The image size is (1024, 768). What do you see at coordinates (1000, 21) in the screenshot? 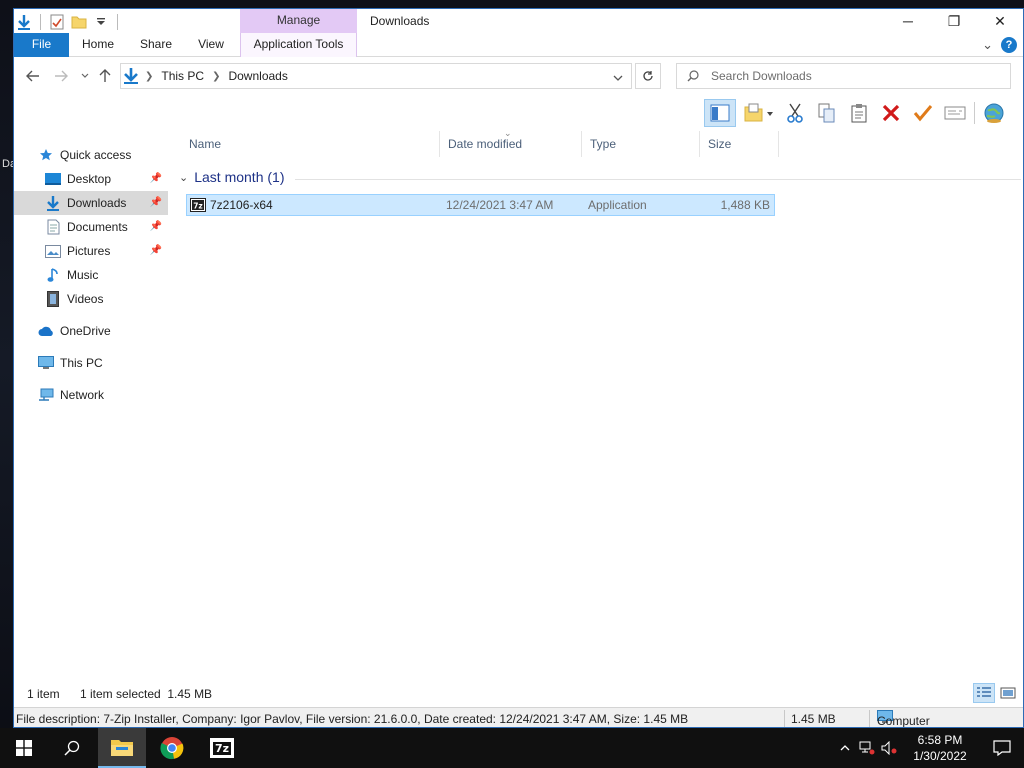
I see `close-button: ✕` at bounding box center [1000, 21].